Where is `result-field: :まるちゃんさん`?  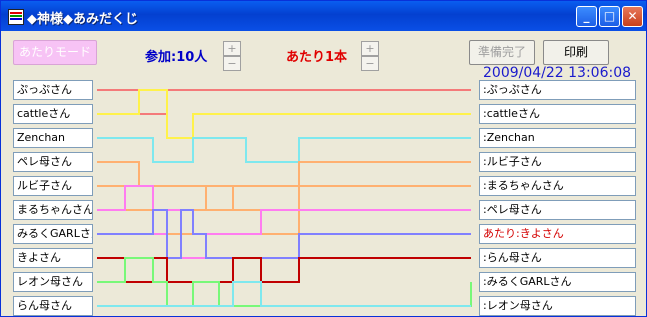
result-field: :まるちゃんさん is located at coordinates (557, 186).